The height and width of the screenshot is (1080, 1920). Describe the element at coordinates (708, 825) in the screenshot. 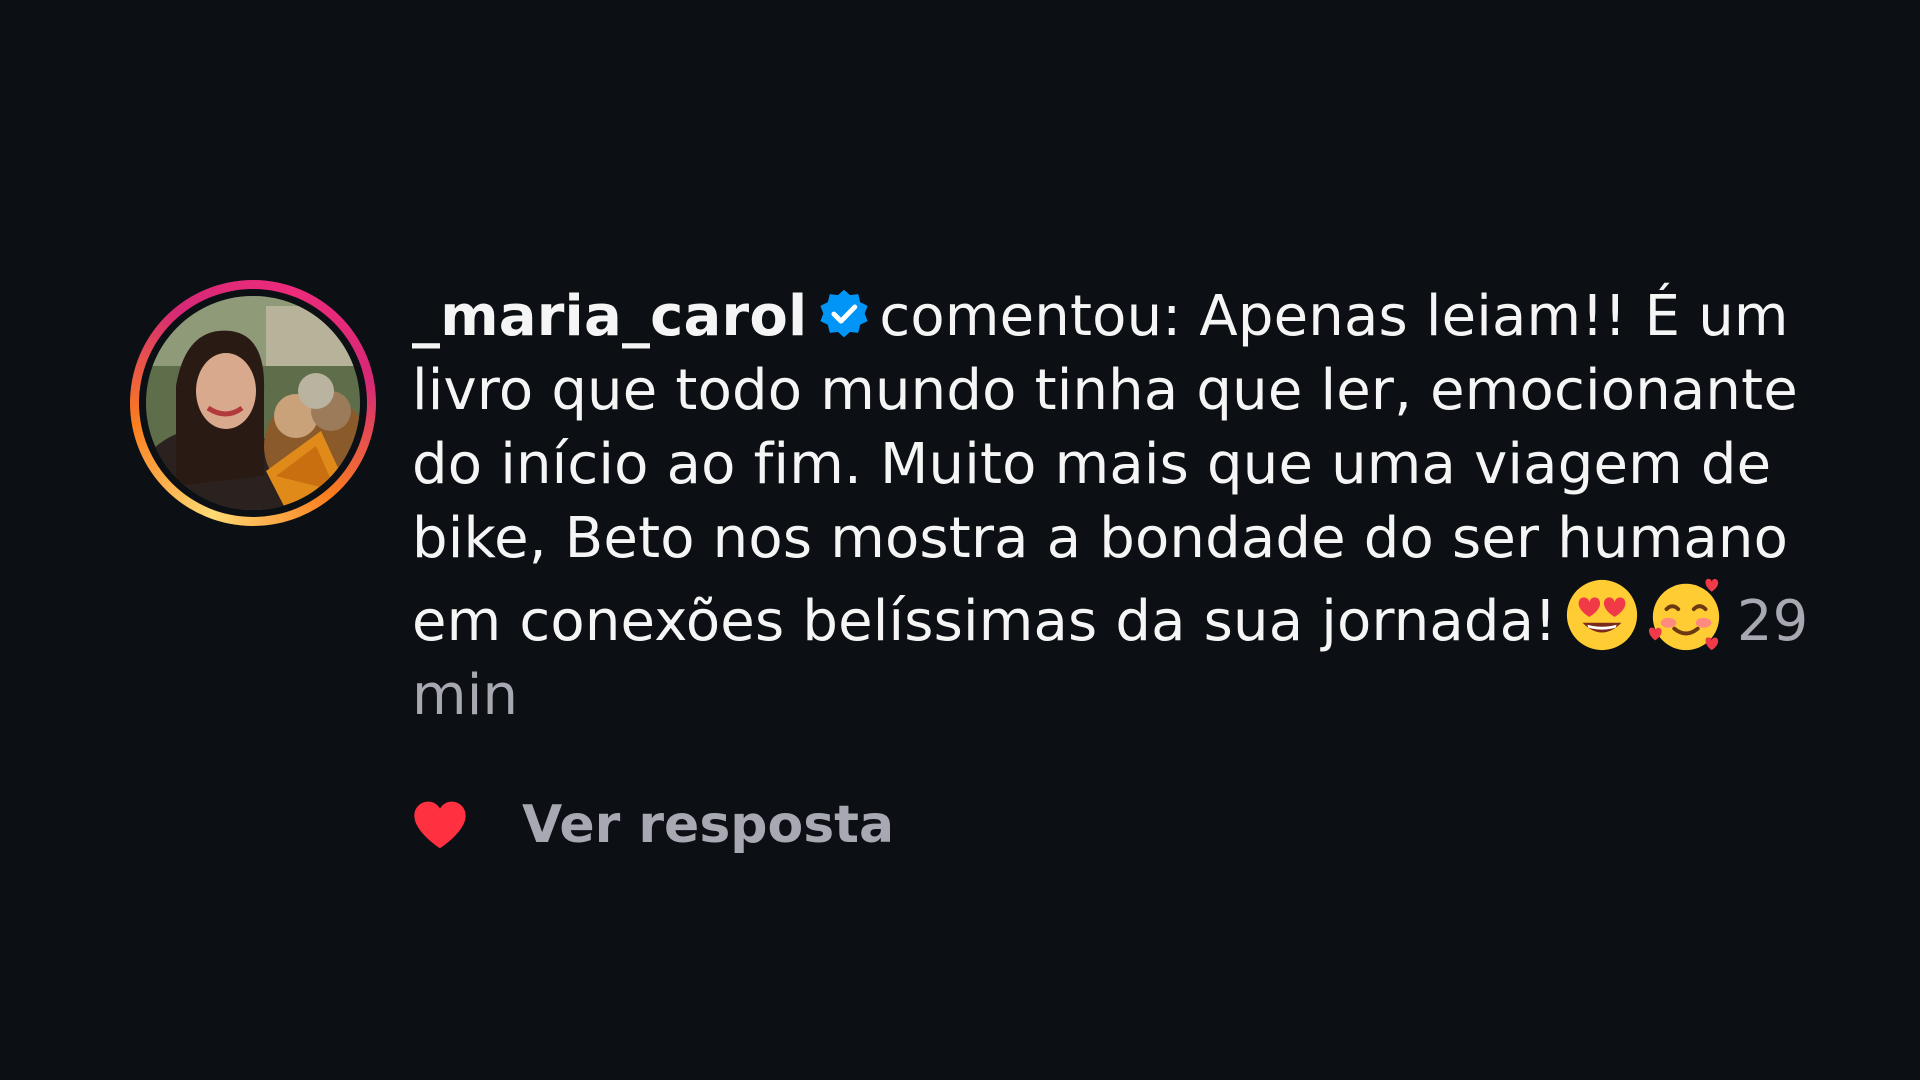

I see `view-replies-link: Ver resposta` at that location.